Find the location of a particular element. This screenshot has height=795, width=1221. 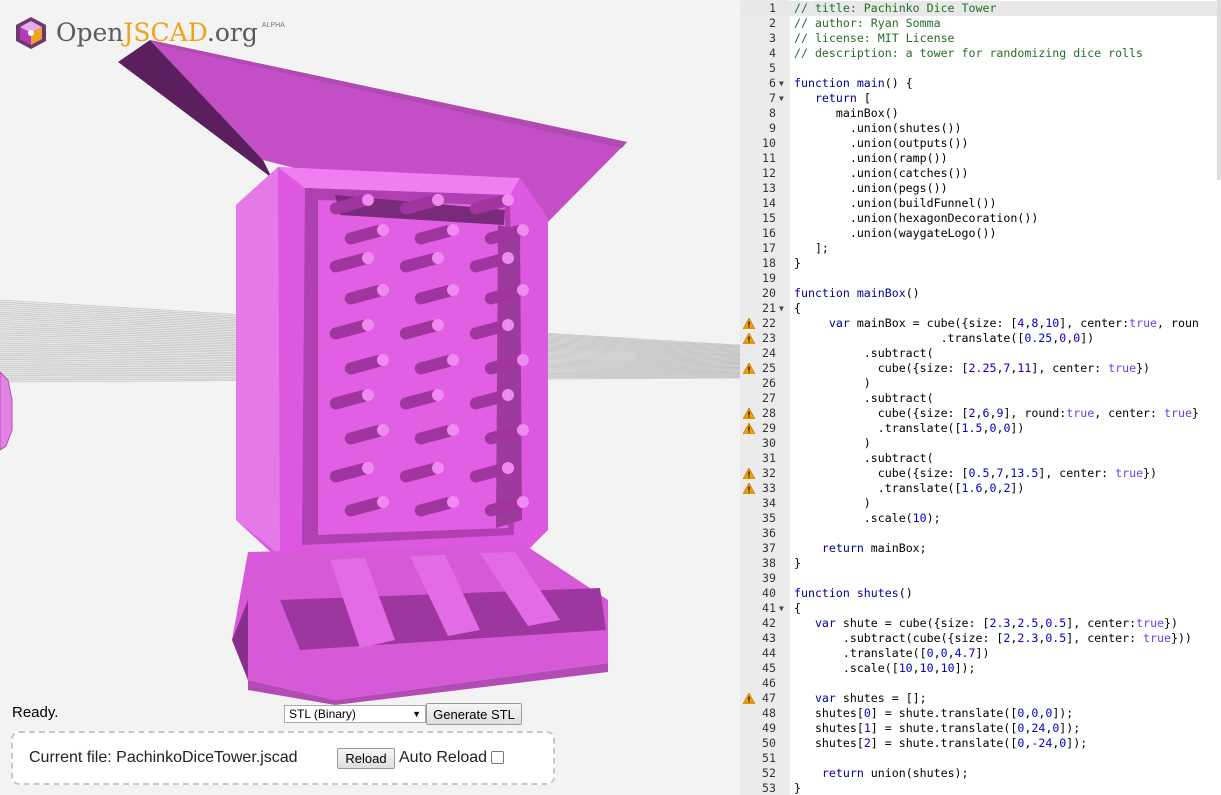

code-line: 13 .union(pegs()) is located at coordinates (980, 188).